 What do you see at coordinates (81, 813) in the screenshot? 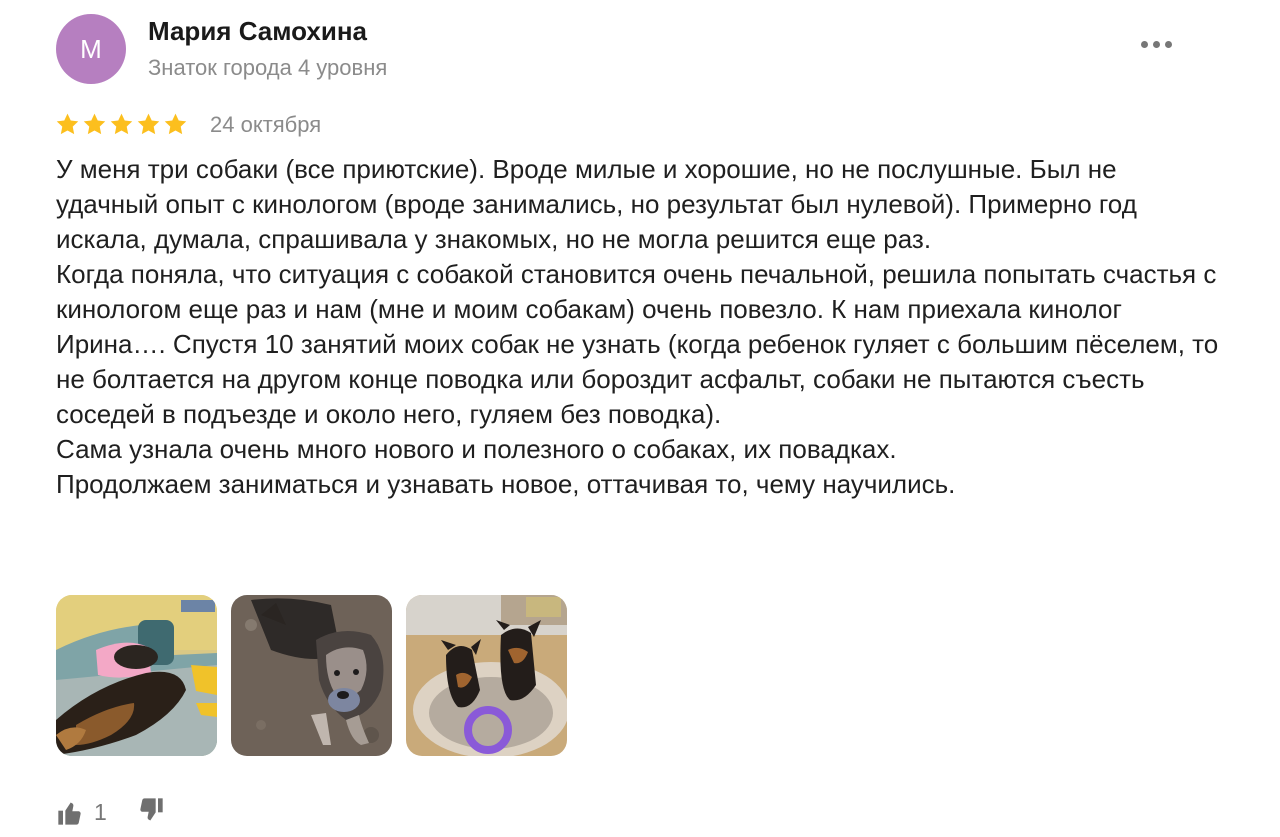
I see `like-button: 1` at bounding box center [81, 813].